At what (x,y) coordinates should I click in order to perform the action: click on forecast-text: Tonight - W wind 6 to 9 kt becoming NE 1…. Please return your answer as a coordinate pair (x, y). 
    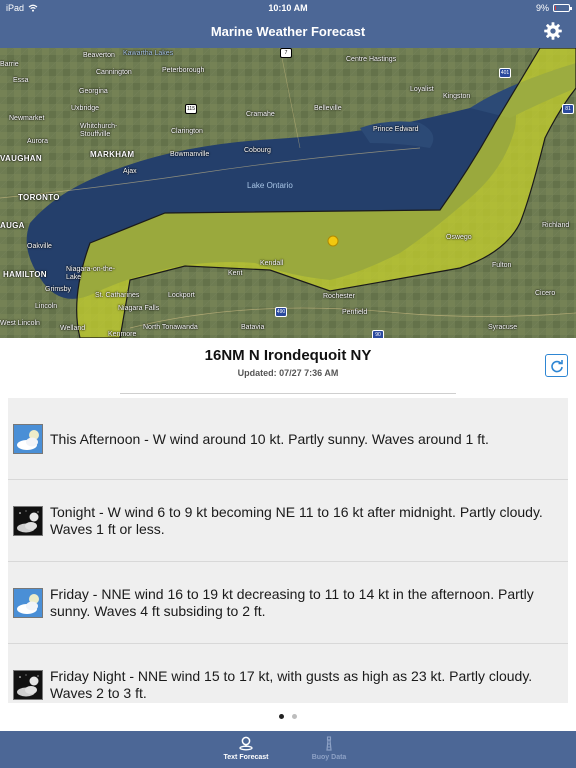
    Looking at the image, I should click on (296, 520).